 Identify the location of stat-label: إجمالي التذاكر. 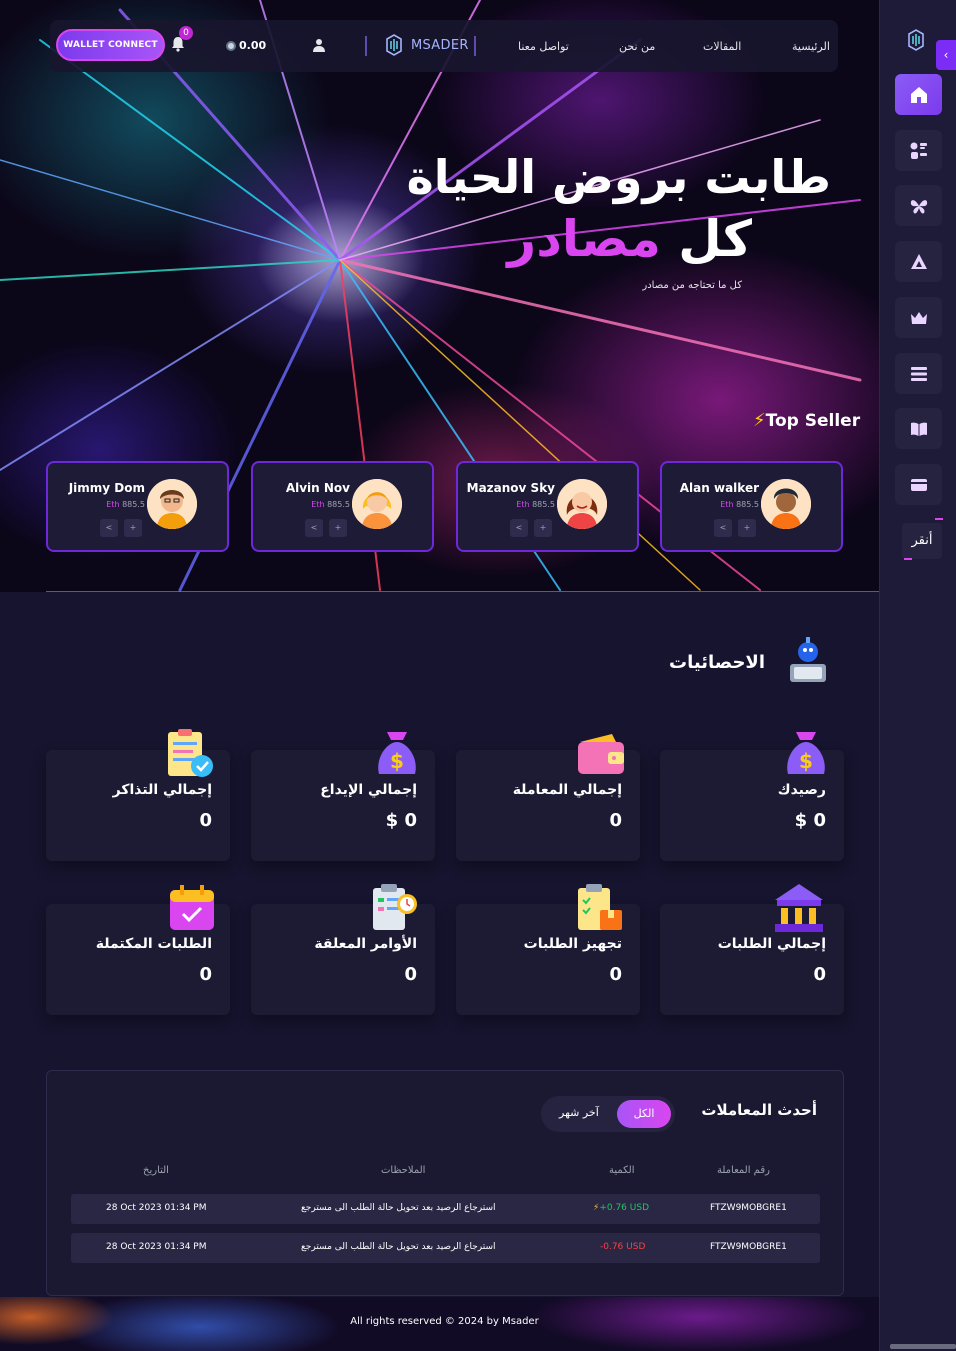
(162, 790).